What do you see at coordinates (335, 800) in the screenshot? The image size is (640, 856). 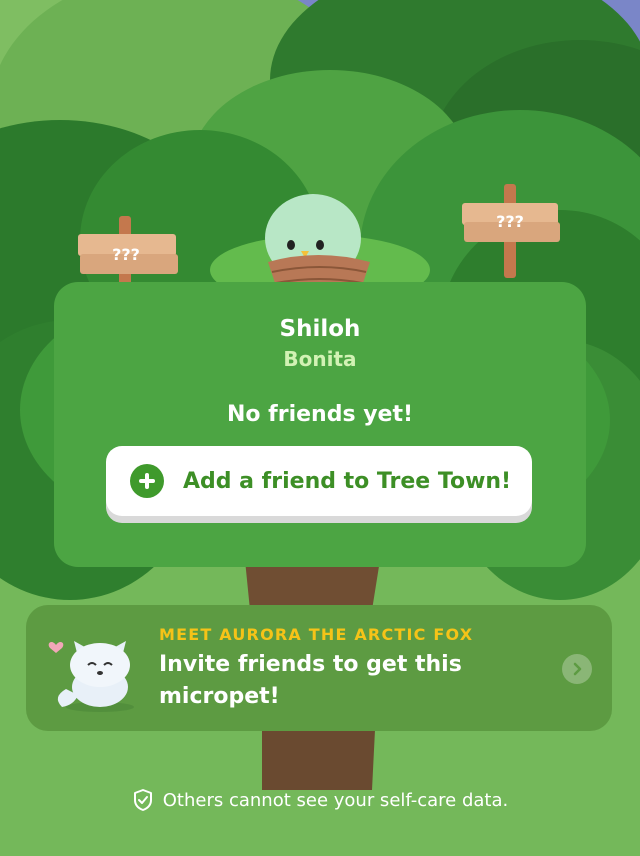 I see `privacy-text: Others cannot see your self-care data.` at bounding box center [335, 800].